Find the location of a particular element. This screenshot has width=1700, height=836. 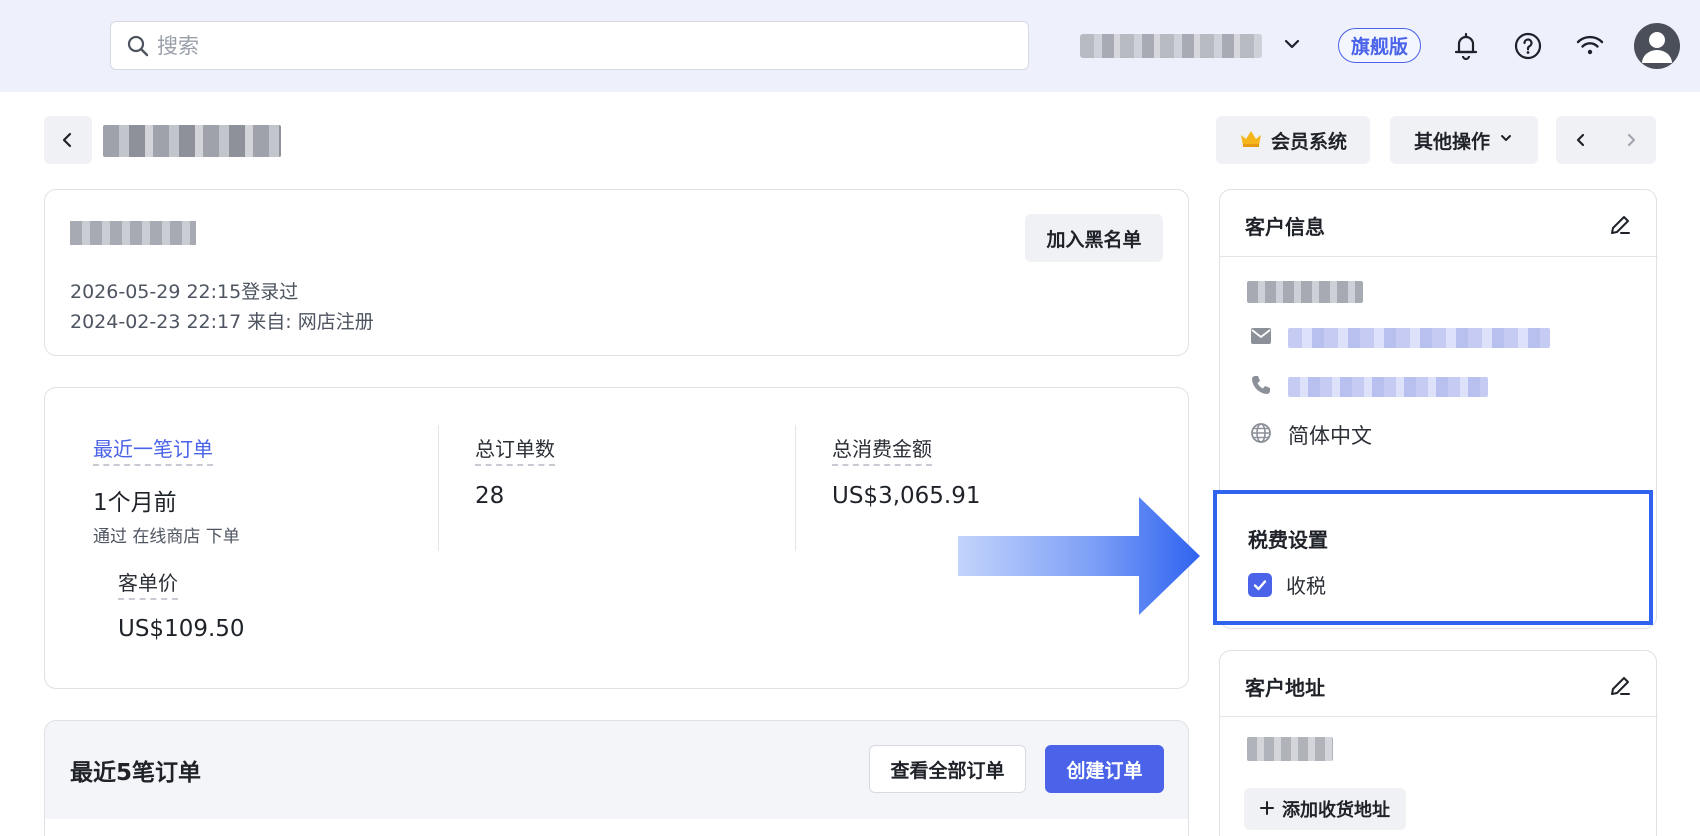

chevron-right-icon is located at coordinates (1631, 140).